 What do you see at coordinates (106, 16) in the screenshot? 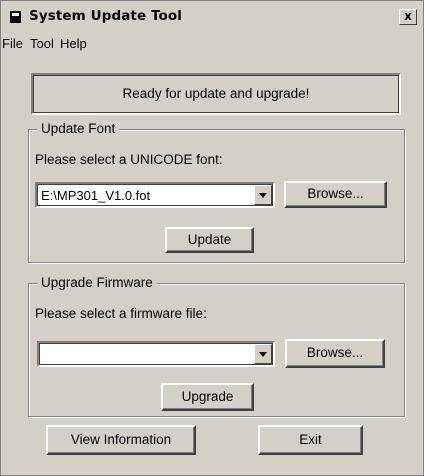
I see `window-title: System Update Tool` at bounding box center [106, 16].